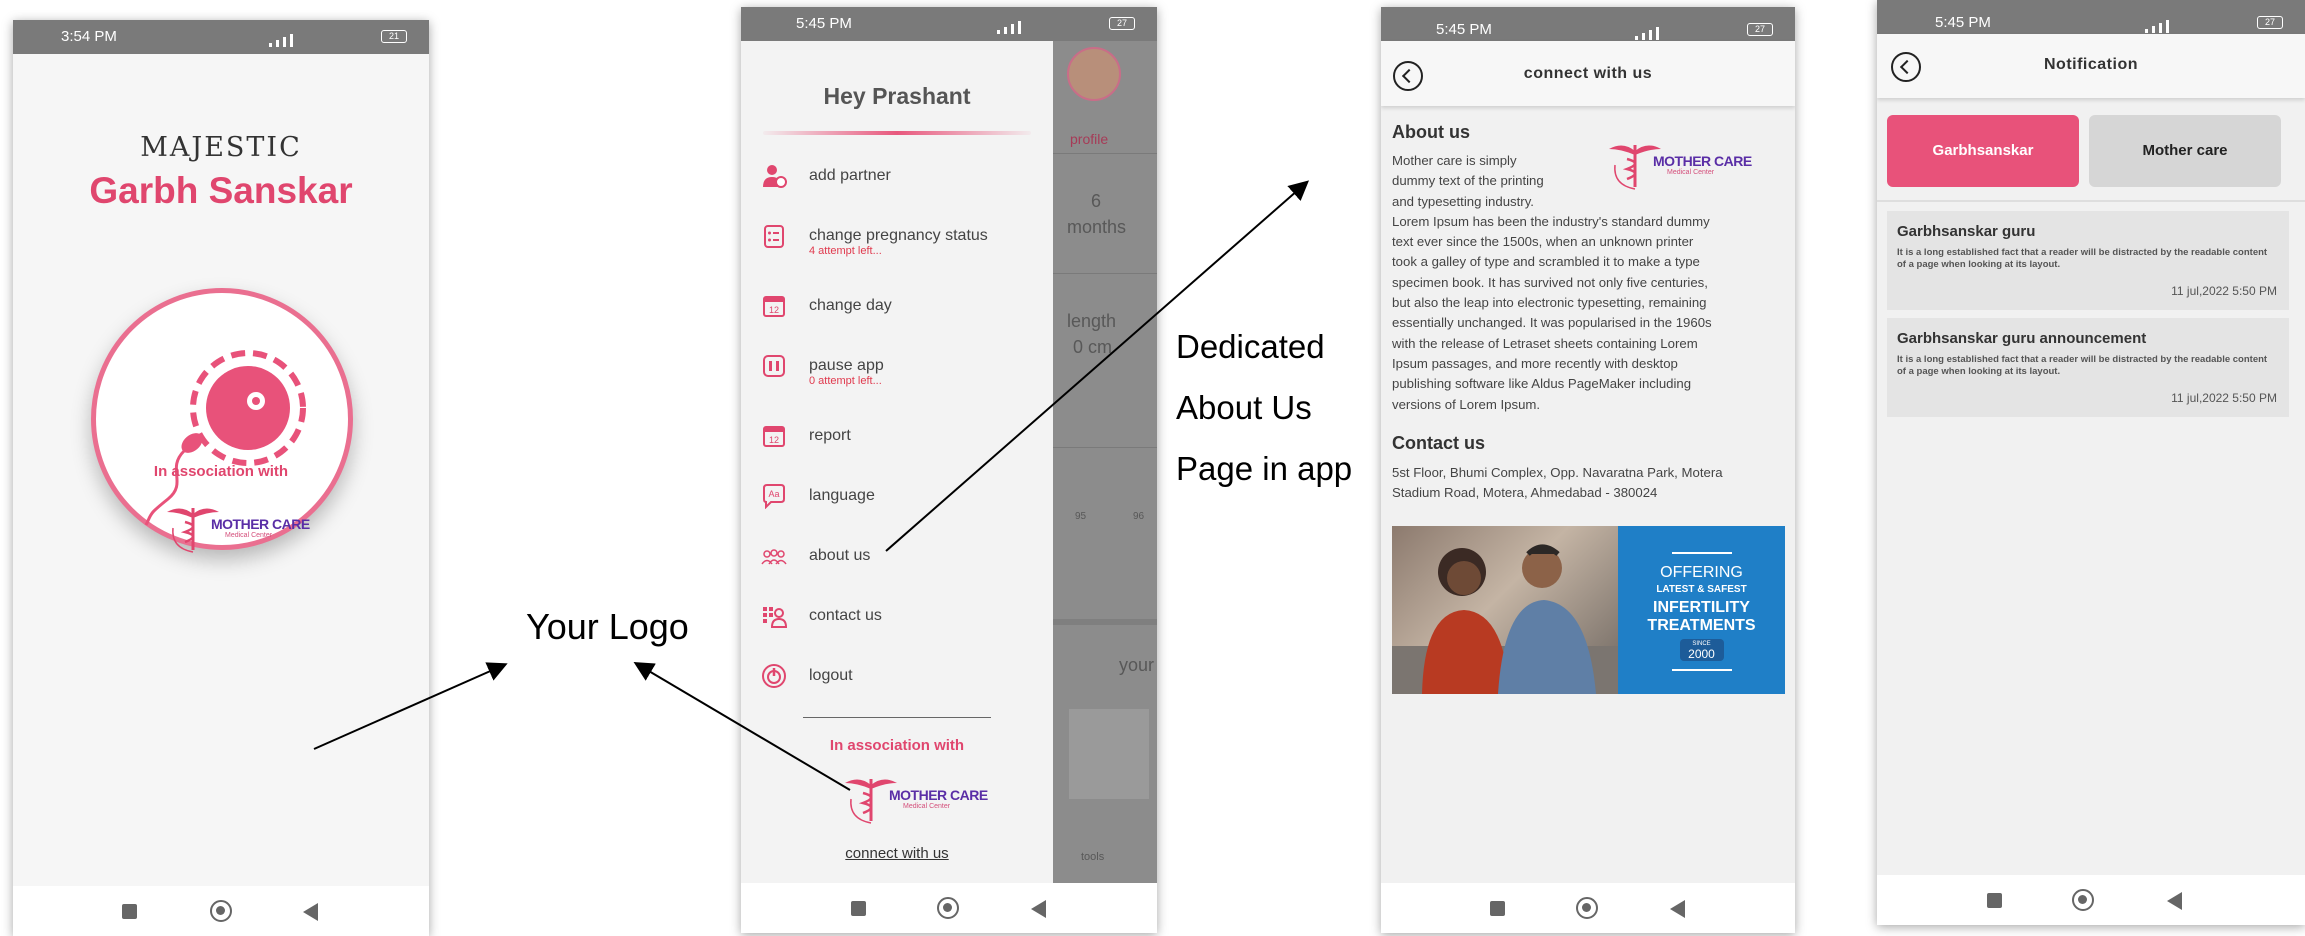  I want to click on arrow-logo-drawer, so click(742, 726).